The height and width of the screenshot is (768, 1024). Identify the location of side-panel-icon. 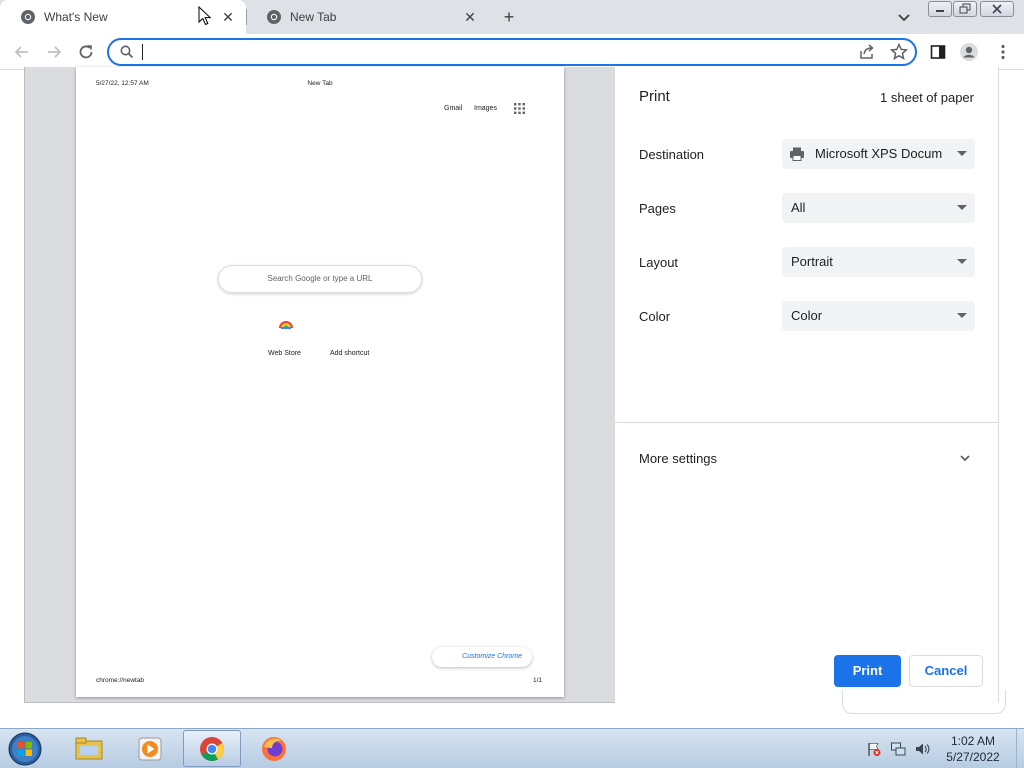
(938, 52).